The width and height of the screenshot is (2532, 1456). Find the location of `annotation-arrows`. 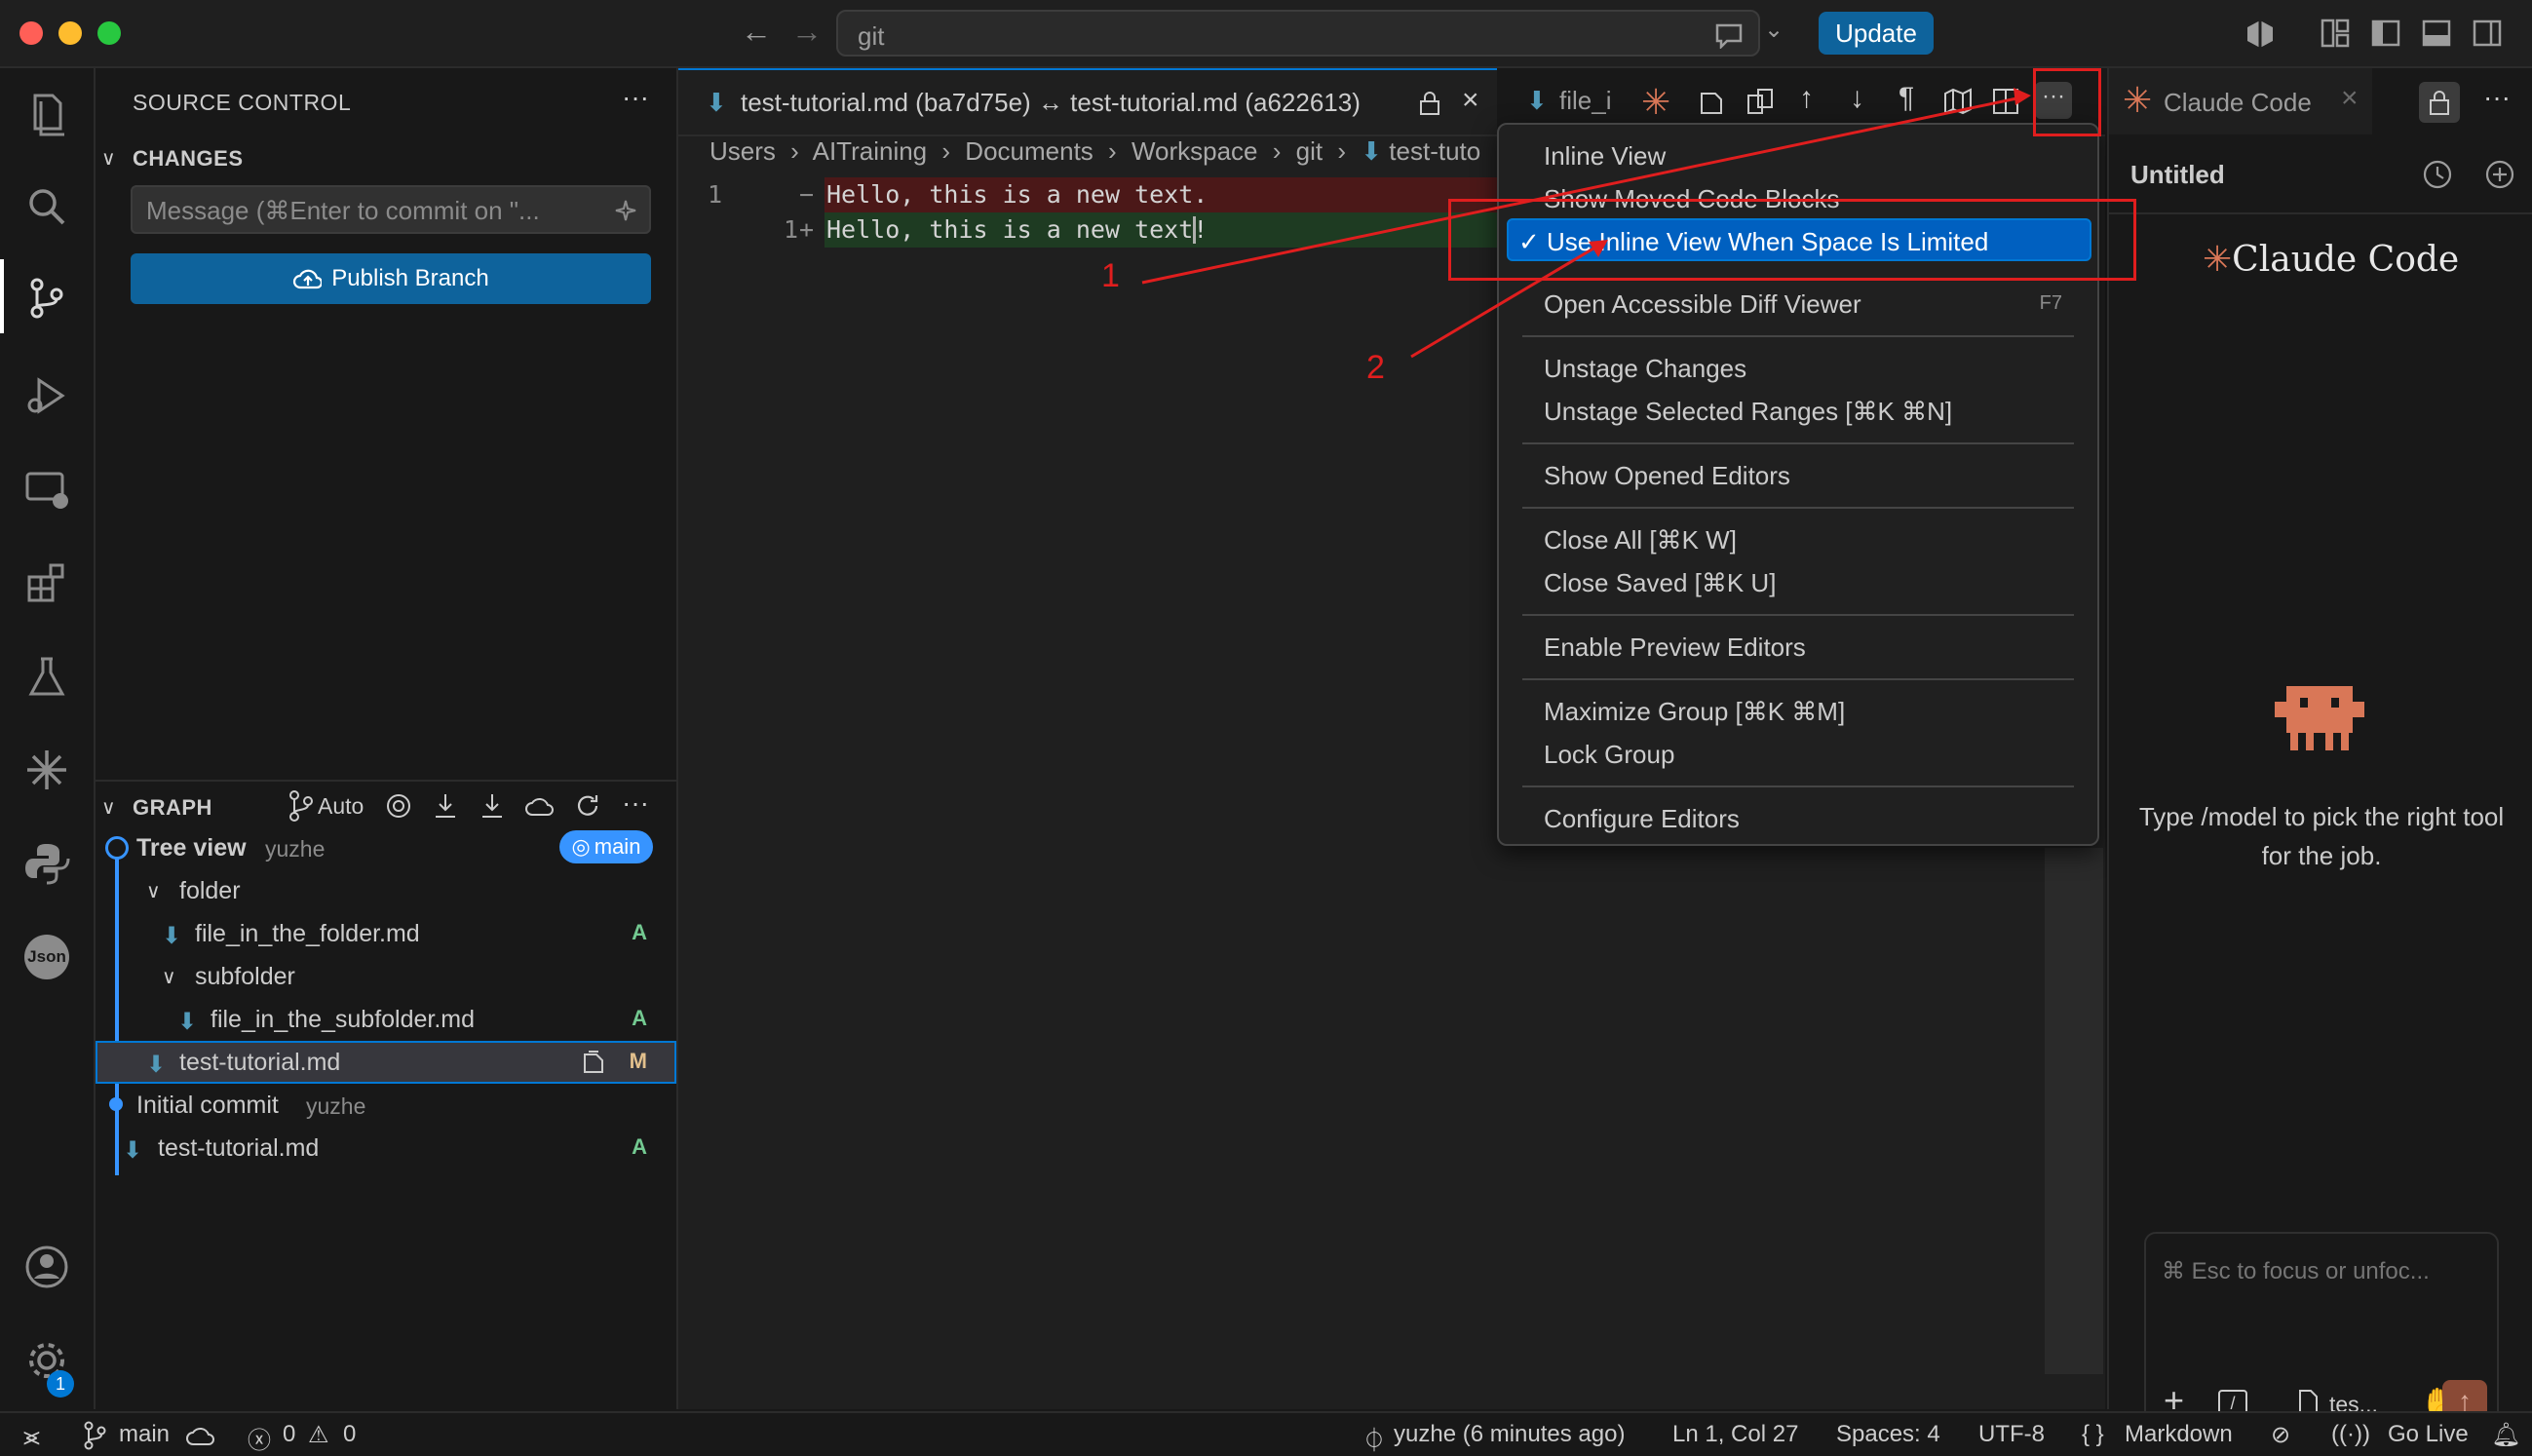

annotation-arrows is located at coordinates (1586, 223).